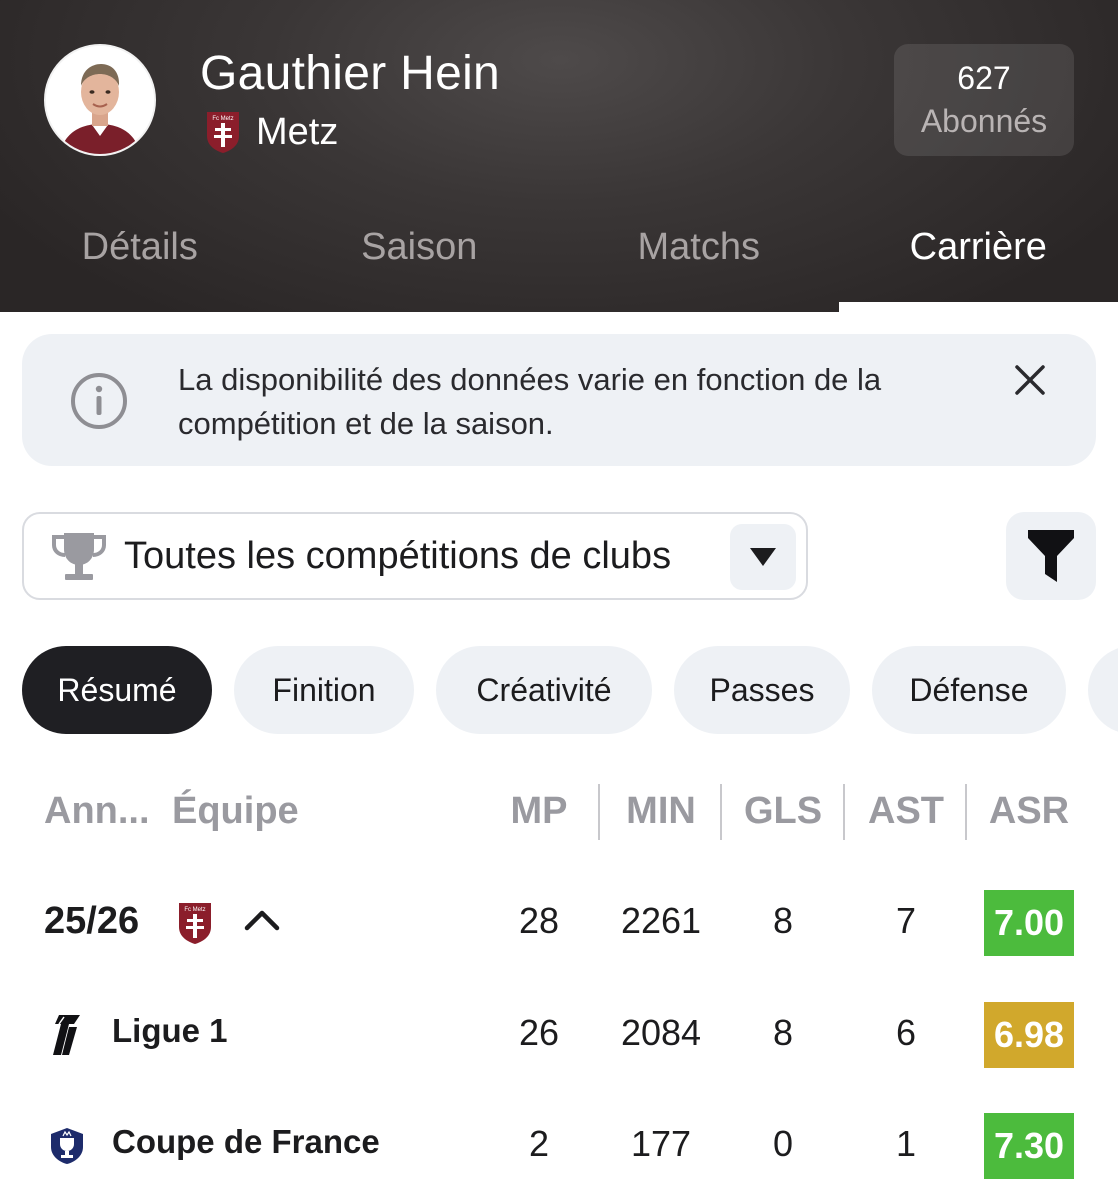 The height and width of the screenshot is (1200, 1118). What do you see at coordinates (906, 811) in the screenshot?
I see `col-header-ast: AST` at bounding box center [906, 811].